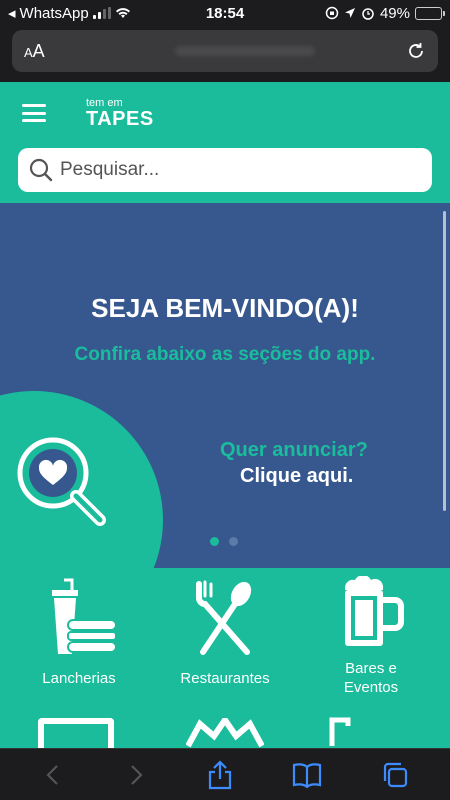 The image size is (450, 800). I want to click on crown-icon, so click(225, 733).